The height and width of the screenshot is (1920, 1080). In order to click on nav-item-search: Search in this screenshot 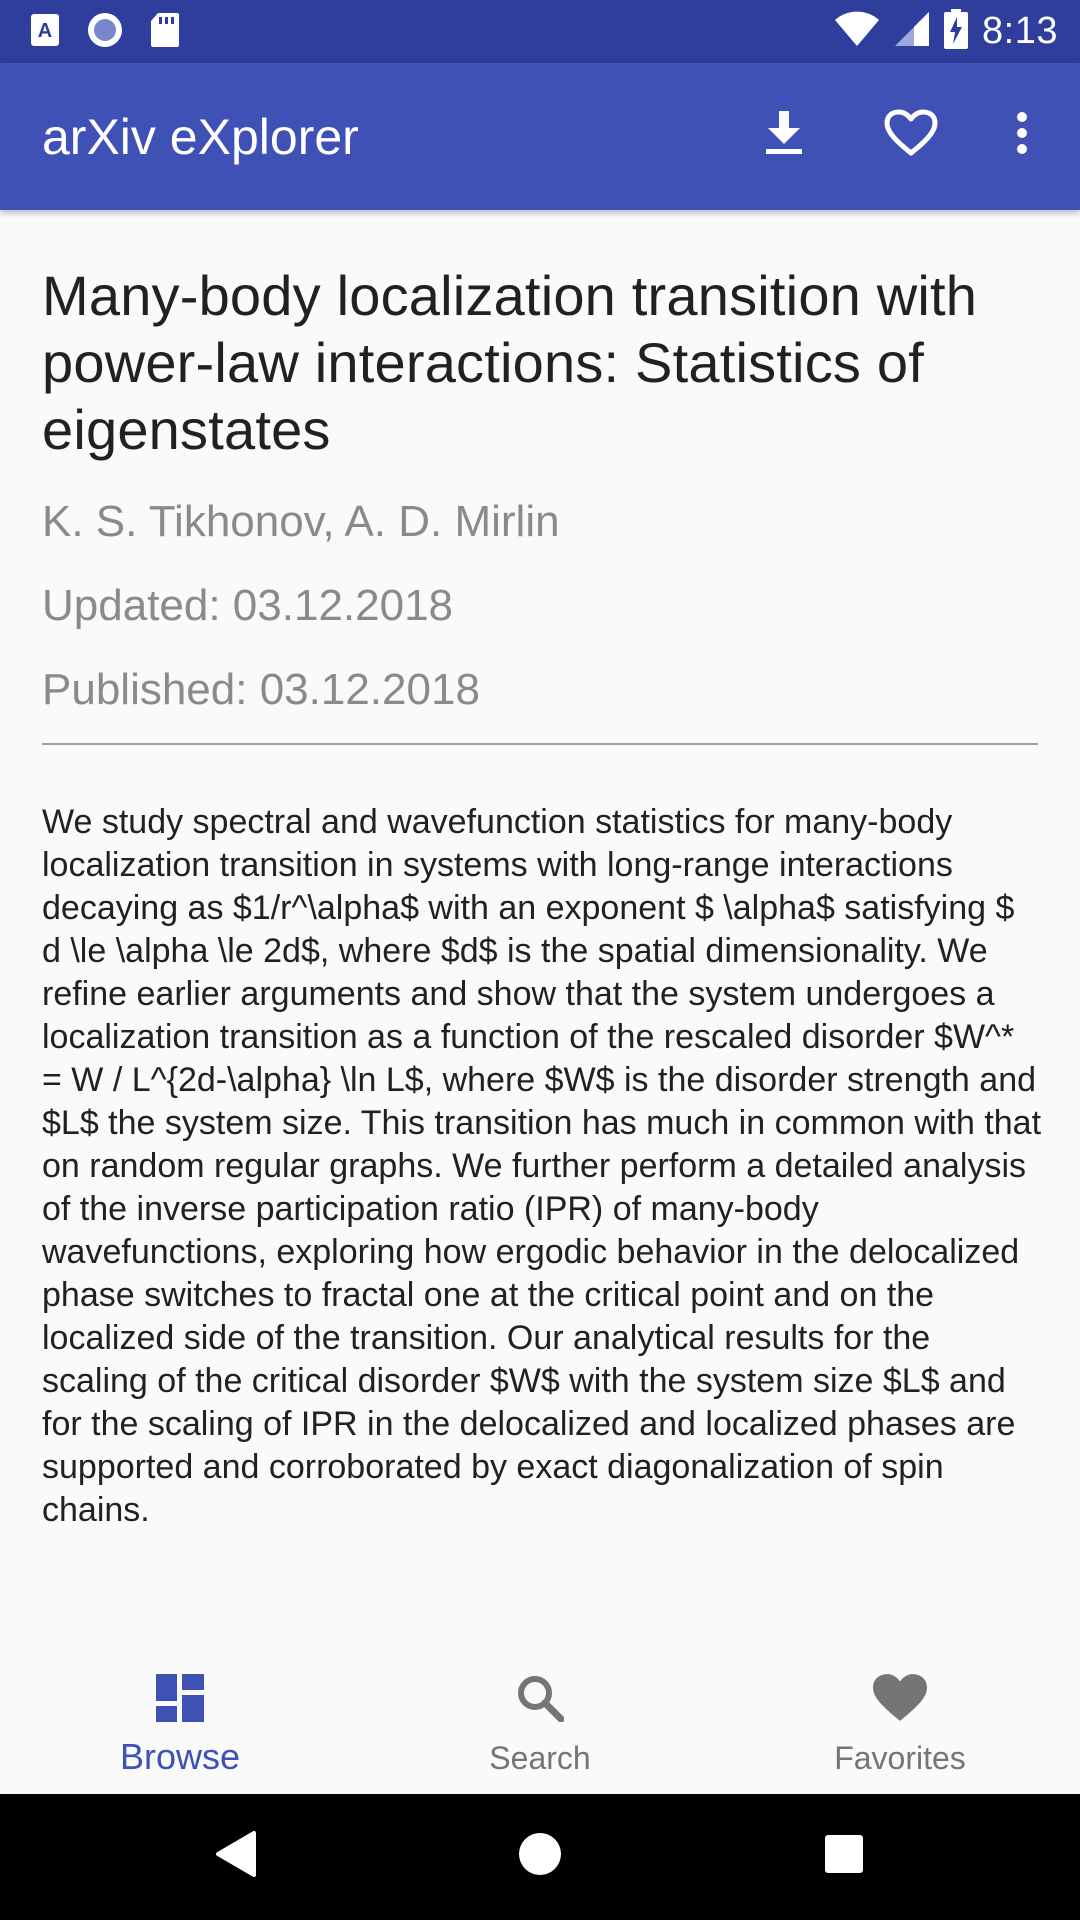, I will do `click(540, 1717)`.